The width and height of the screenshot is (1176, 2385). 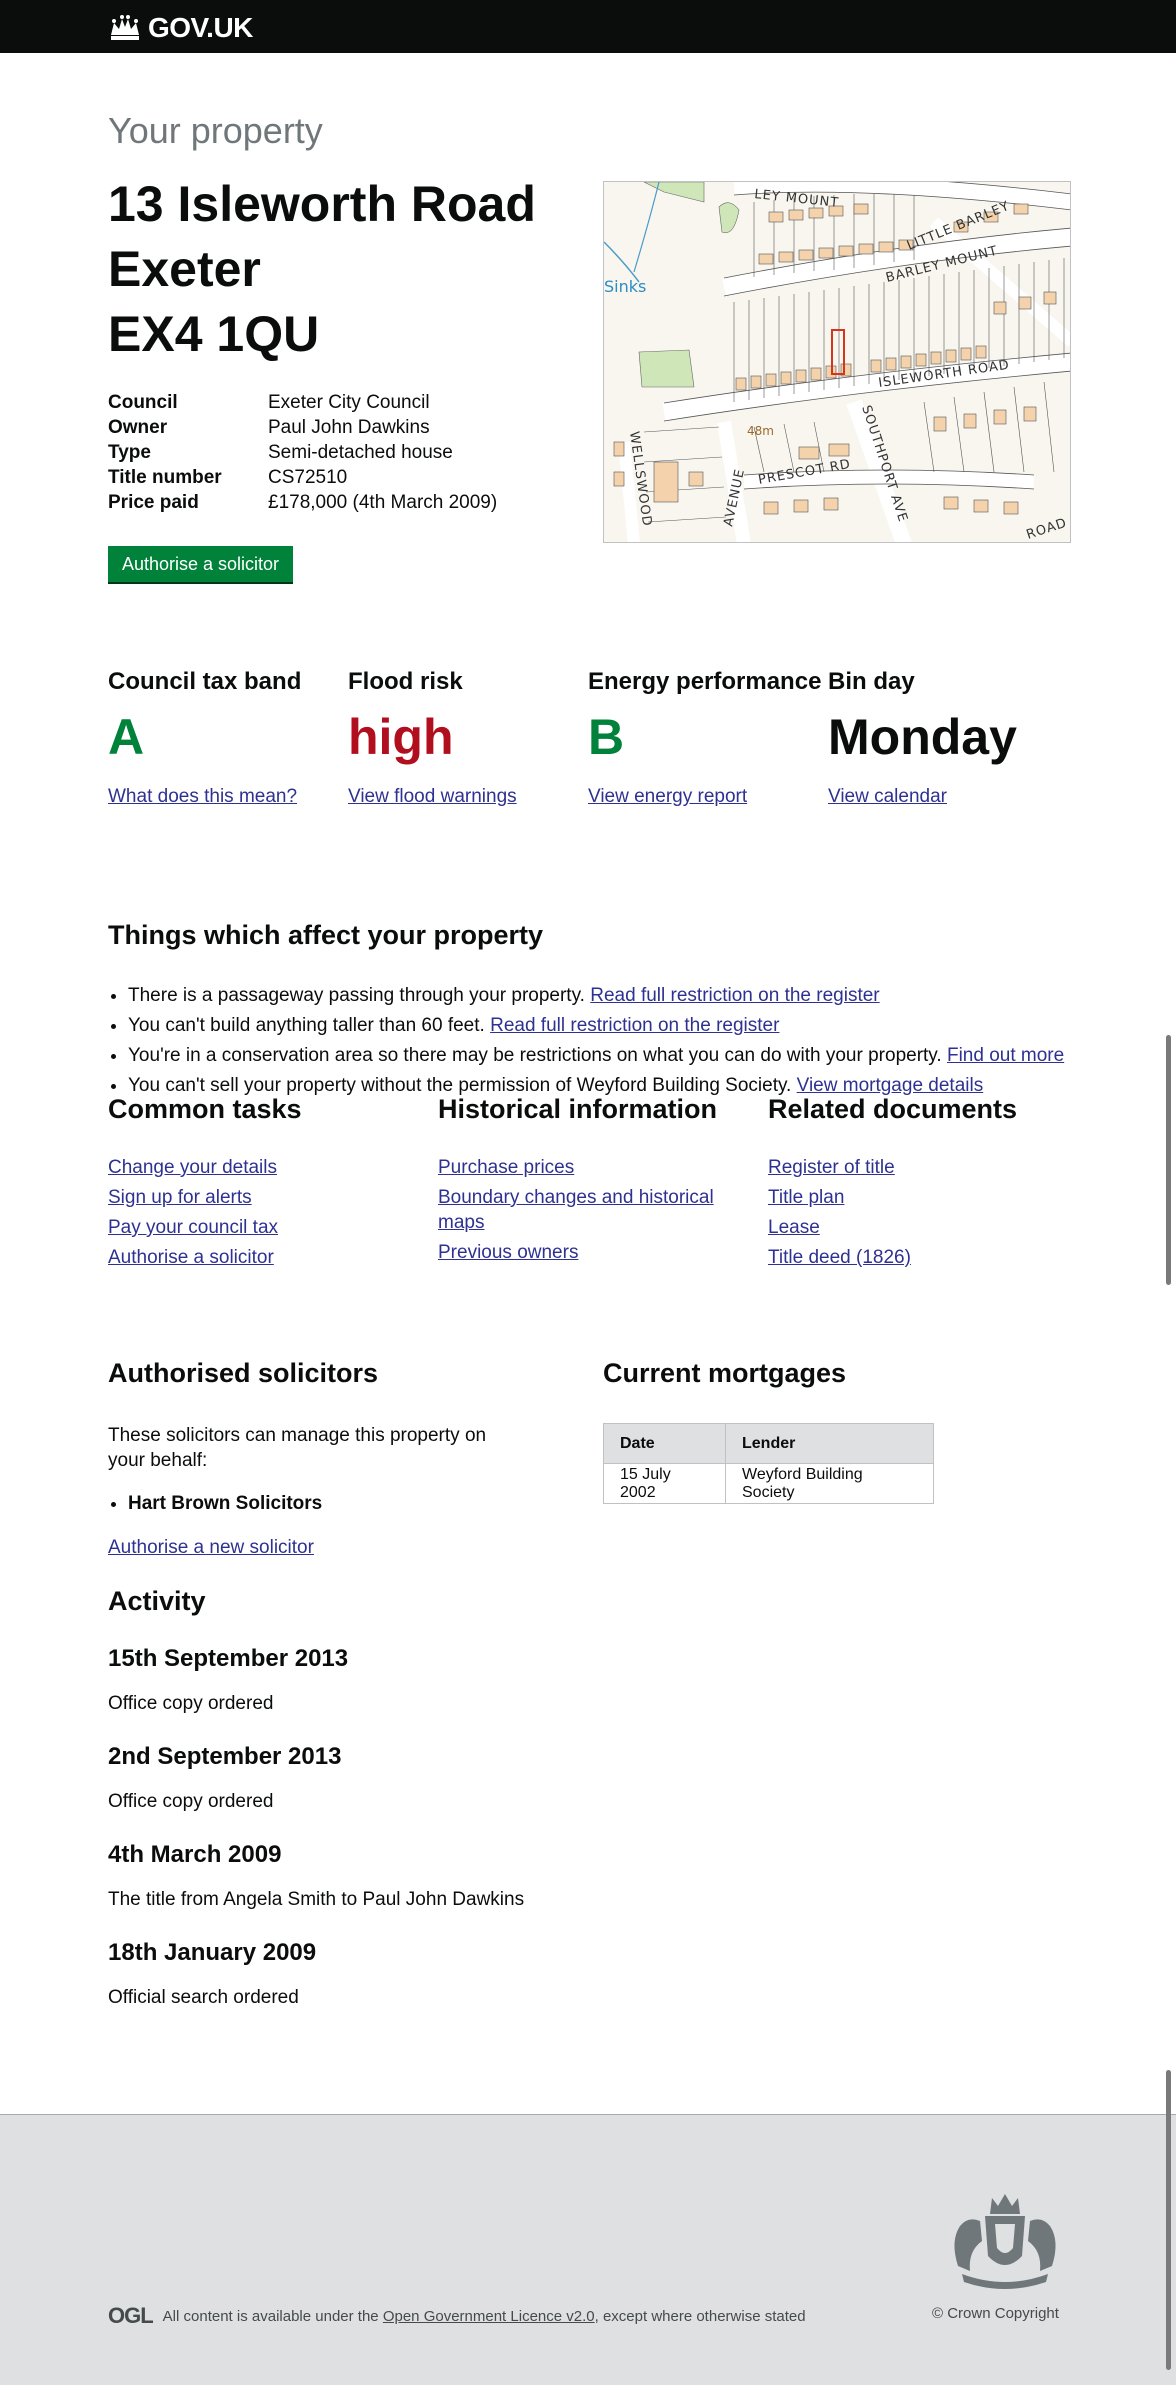 What do you see at coordinates (318, 1548) in the screenshot?
I see `authorise-new-solicitor-link: Authorise a new solicitor` at bounding box center [318, 1548].